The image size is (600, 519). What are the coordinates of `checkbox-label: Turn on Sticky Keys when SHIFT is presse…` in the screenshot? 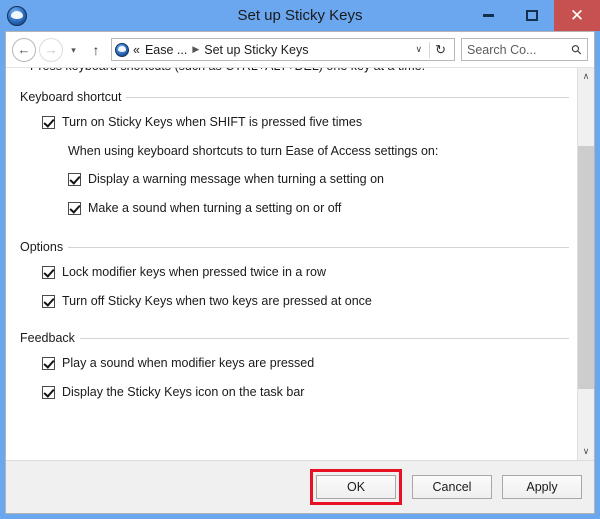 It's located at (212, 122).